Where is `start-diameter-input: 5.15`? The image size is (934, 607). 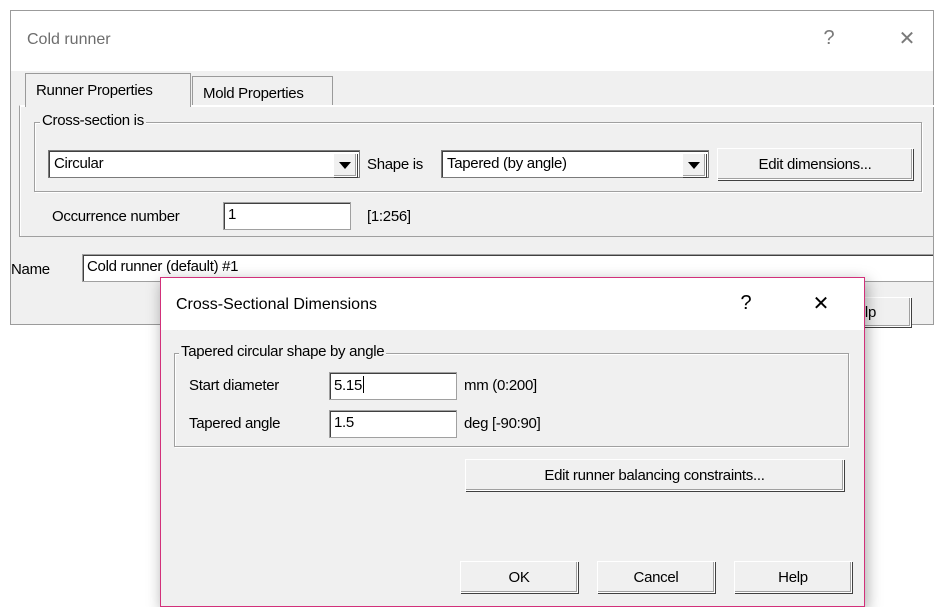 start-diameter-input: 5.15 is located at coordinates (393, 386).